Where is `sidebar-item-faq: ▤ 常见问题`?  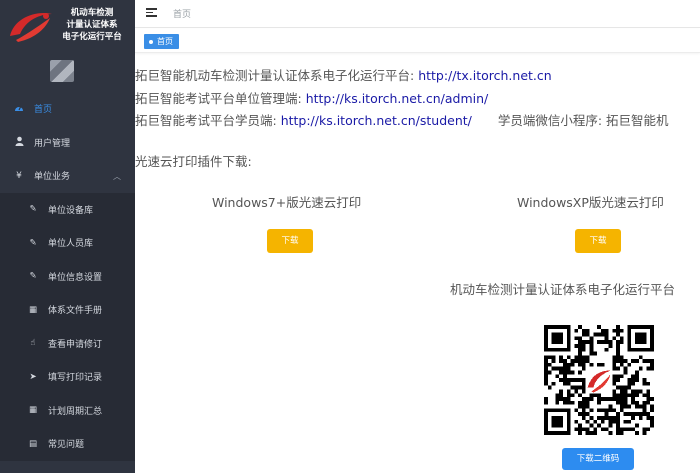 sidebar-item-faq: ▤ 常见问题 is located at coordinates (67, 444).